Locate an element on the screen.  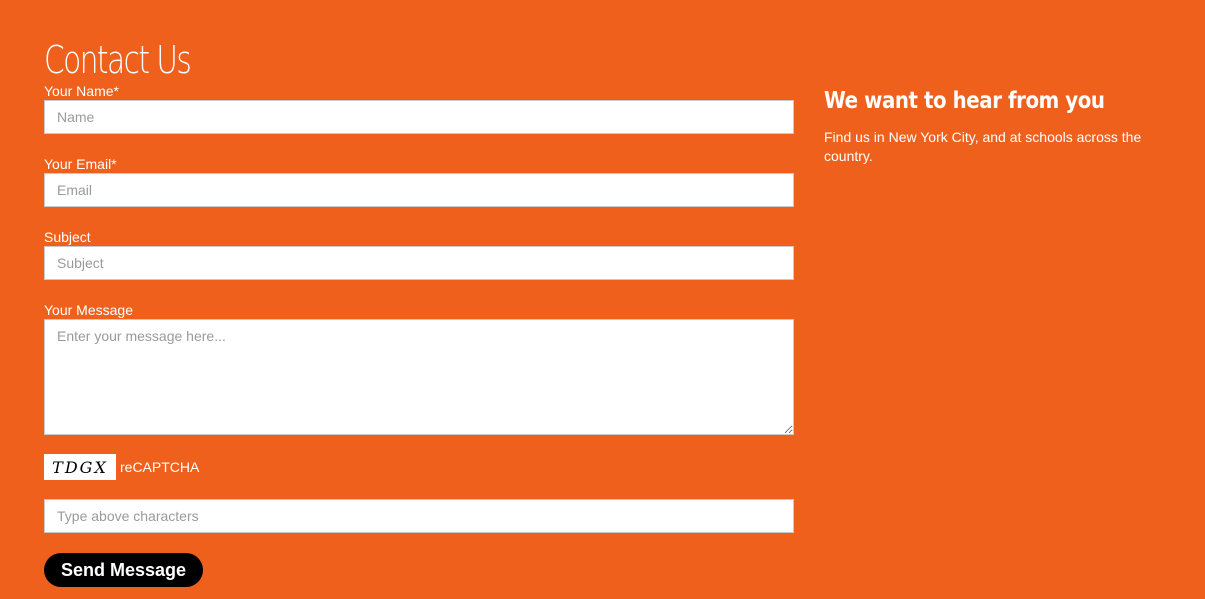
email-label: Your Email* is located at coordinates (80, 164).